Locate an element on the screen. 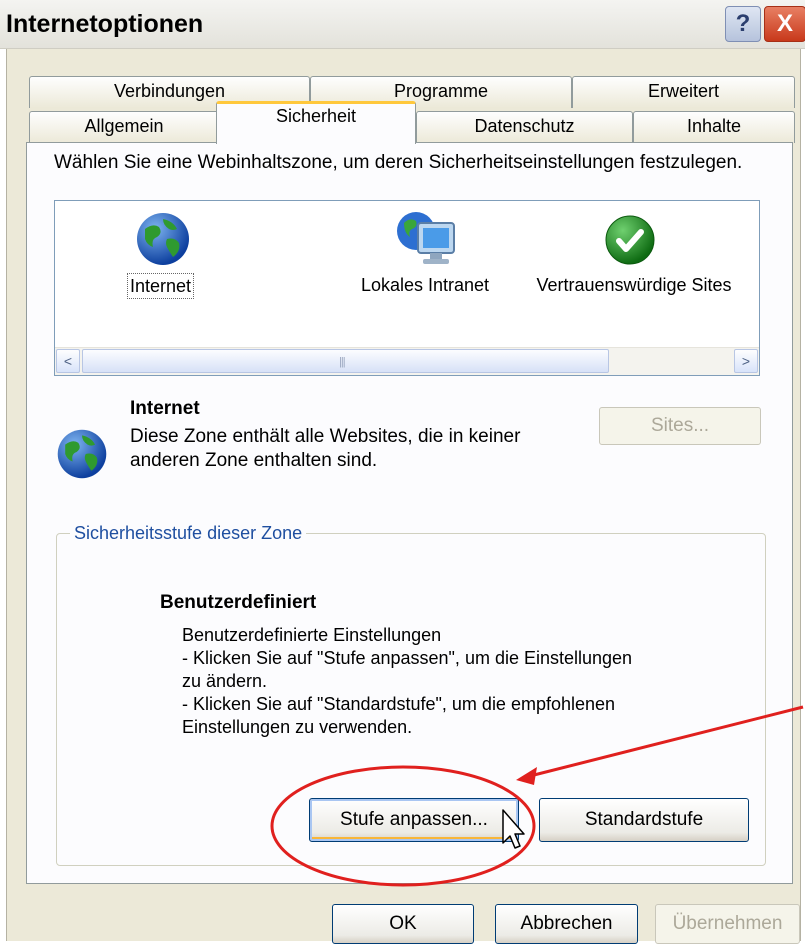 This screenshot has height=945, width=805. level-desc-line: zu ändern. is located at coordinates (225, 681).